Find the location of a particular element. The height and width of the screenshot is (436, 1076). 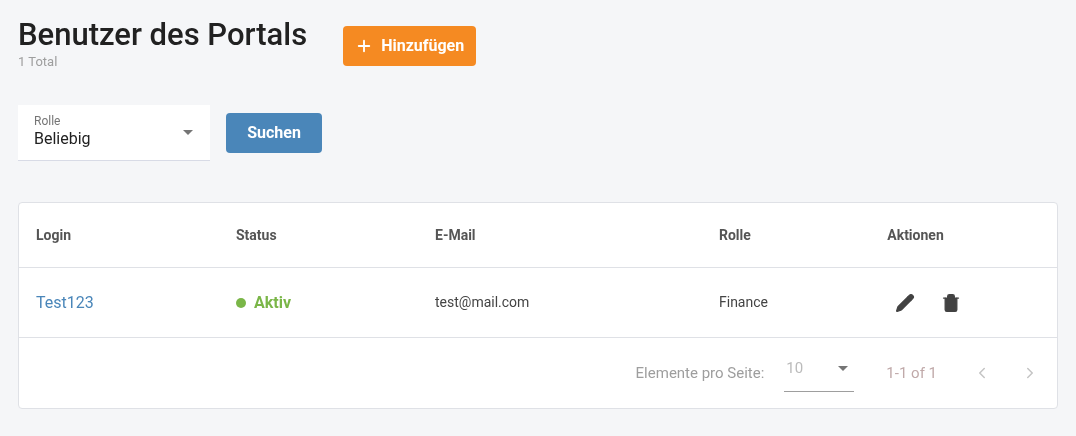

select-value: Beliebig is located at coordinates (62, 139).